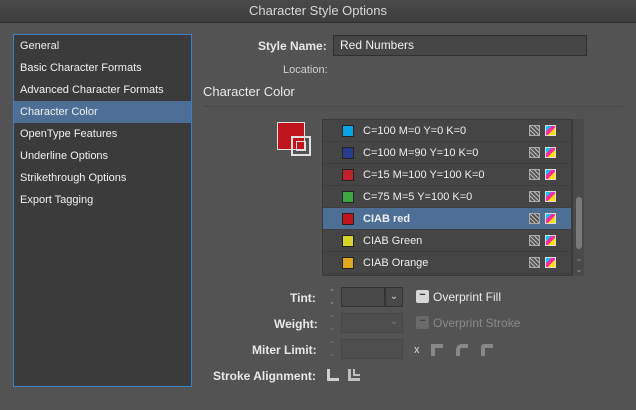 This screenshot has width=636, height=410. I want to click on sidebar-item-general: General, so click(102, 46).